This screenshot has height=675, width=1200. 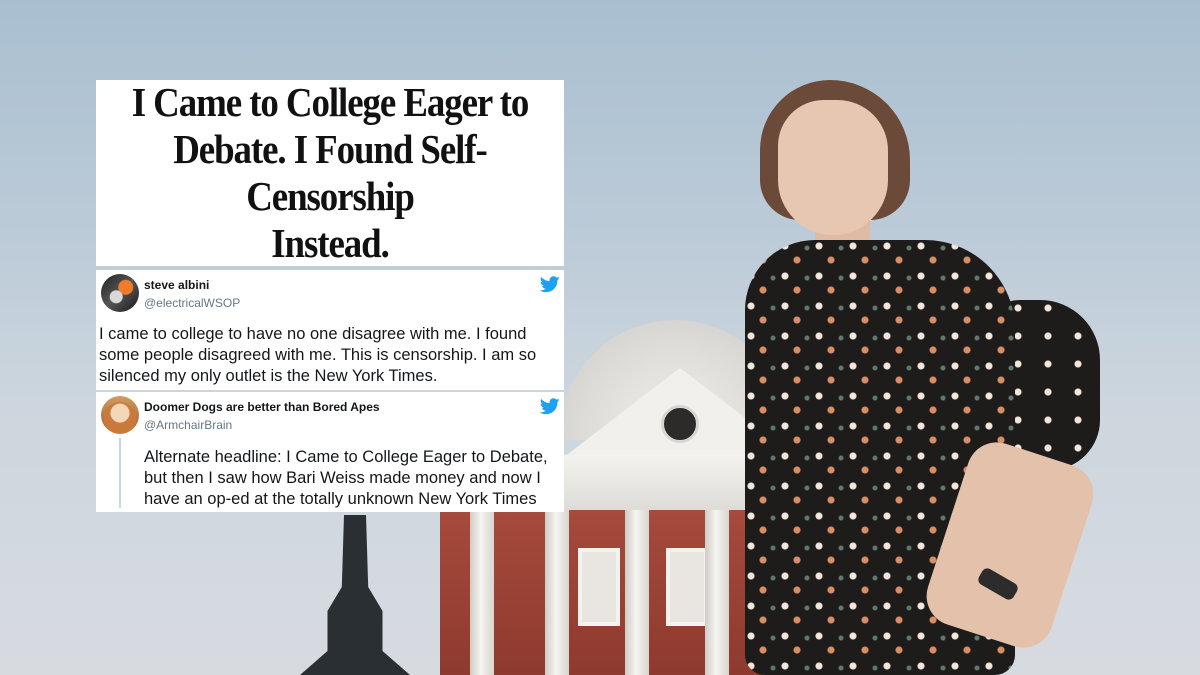 What do you see at coordinates (330, 102) in the screenshot?
I see `headline-line-1: I Came to College Eager to` at bounding box center [330, 102].